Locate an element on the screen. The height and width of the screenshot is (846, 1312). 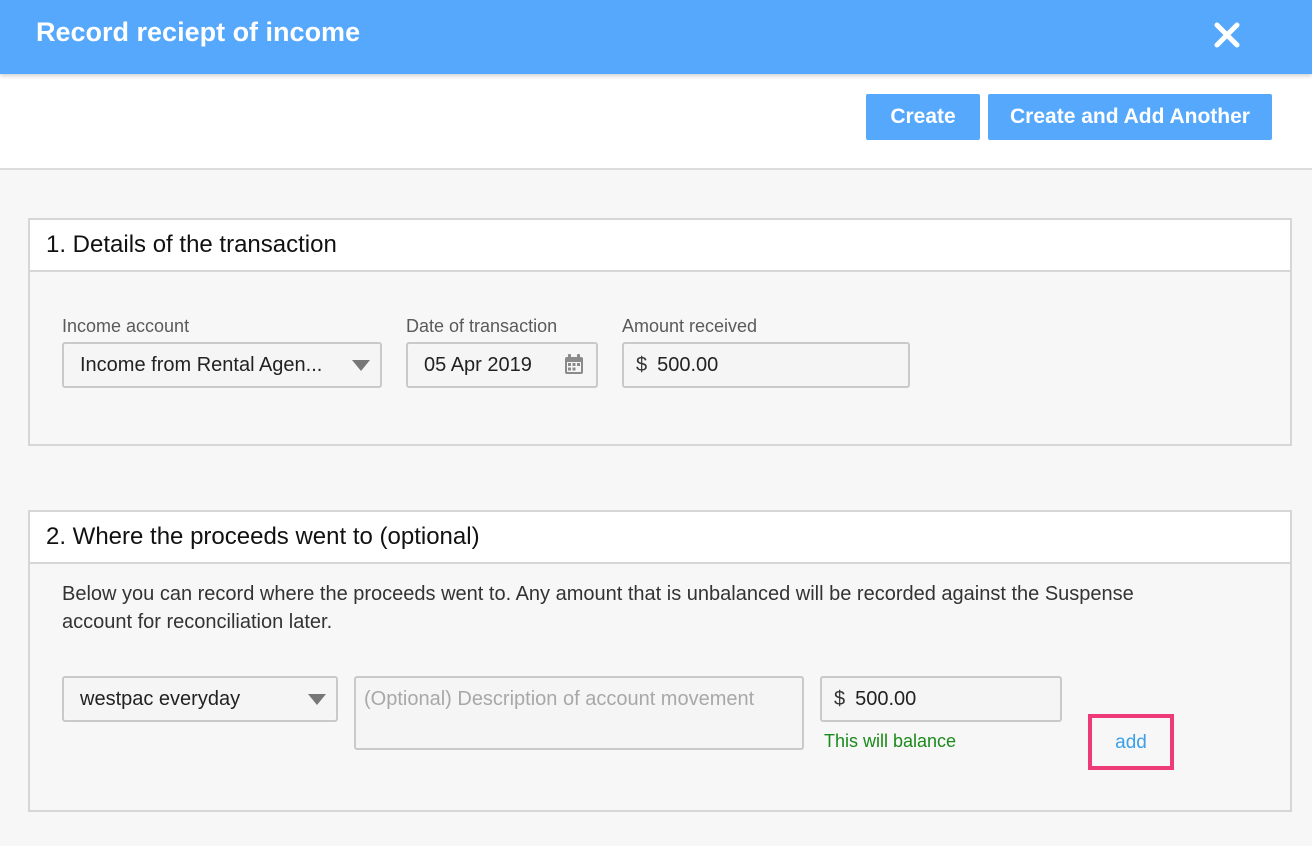
add-link: add is located at coordinates (1131, 743).